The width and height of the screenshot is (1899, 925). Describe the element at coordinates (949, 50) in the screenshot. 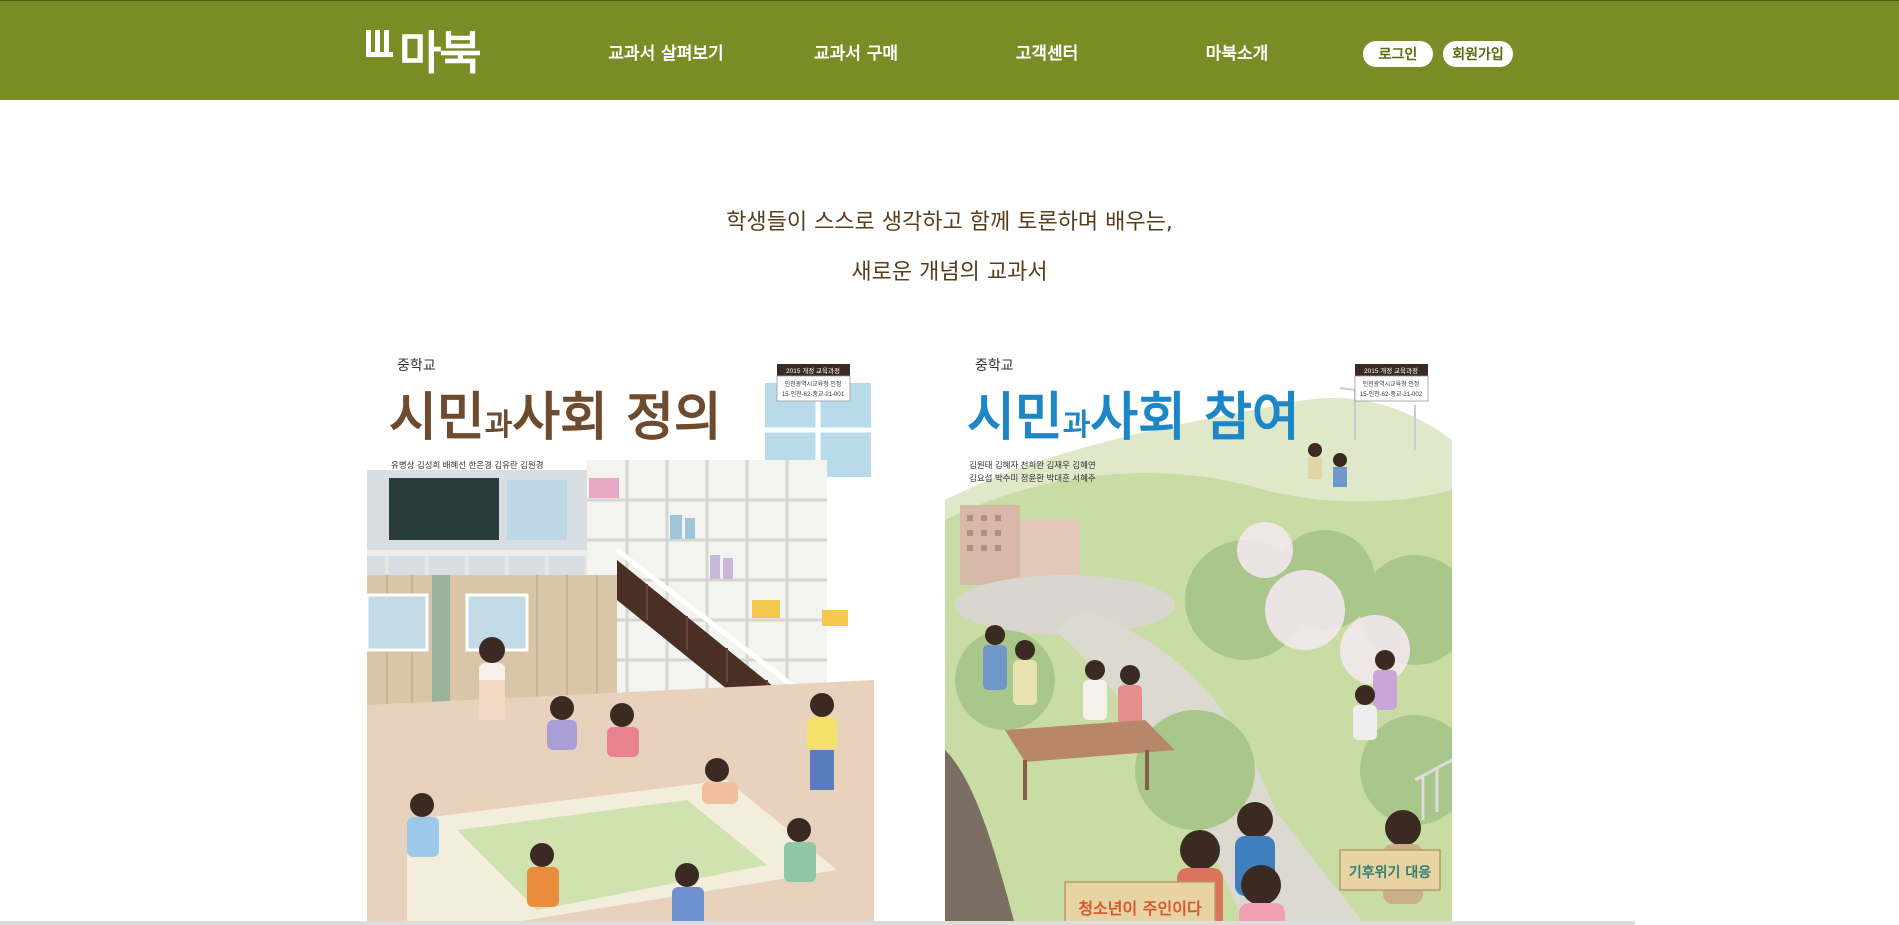

I see `site-header: 마북 교과서 살펴보기 교과서 구매 고객센터 마북소개 로그인 회원가입` at that location.